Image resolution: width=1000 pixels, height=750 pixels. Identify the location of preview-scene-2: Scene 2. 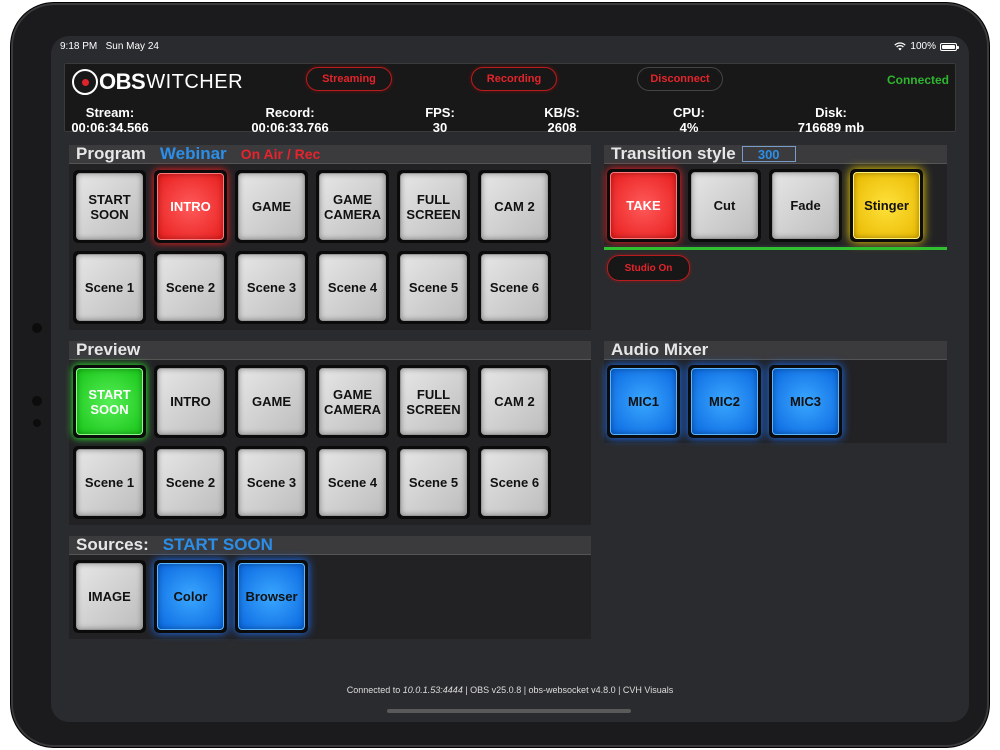
(190, 482).